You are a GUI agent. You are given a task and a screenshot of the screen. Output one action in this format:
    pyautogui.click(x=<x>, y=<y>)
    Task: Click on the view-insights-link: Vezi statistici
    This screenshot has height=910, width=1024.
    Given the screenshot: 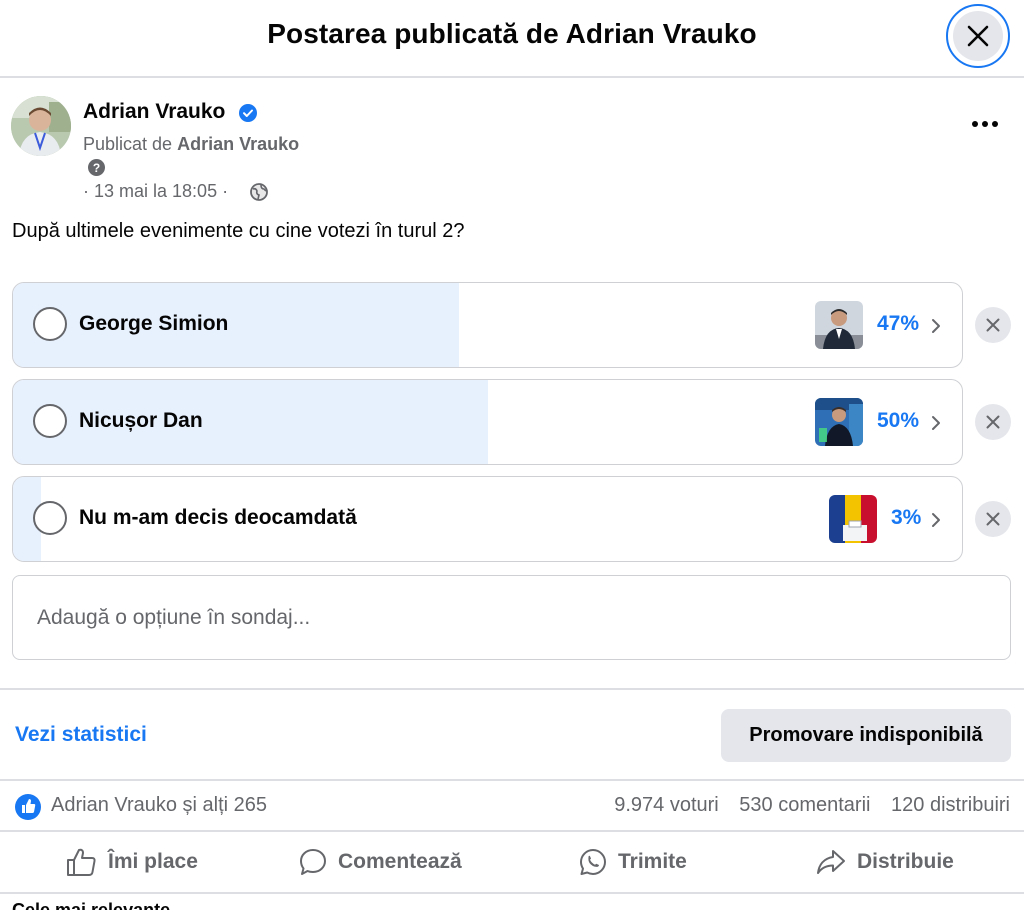 What is the action you would take?
    pyautogui.click(x=81, y=735)
    